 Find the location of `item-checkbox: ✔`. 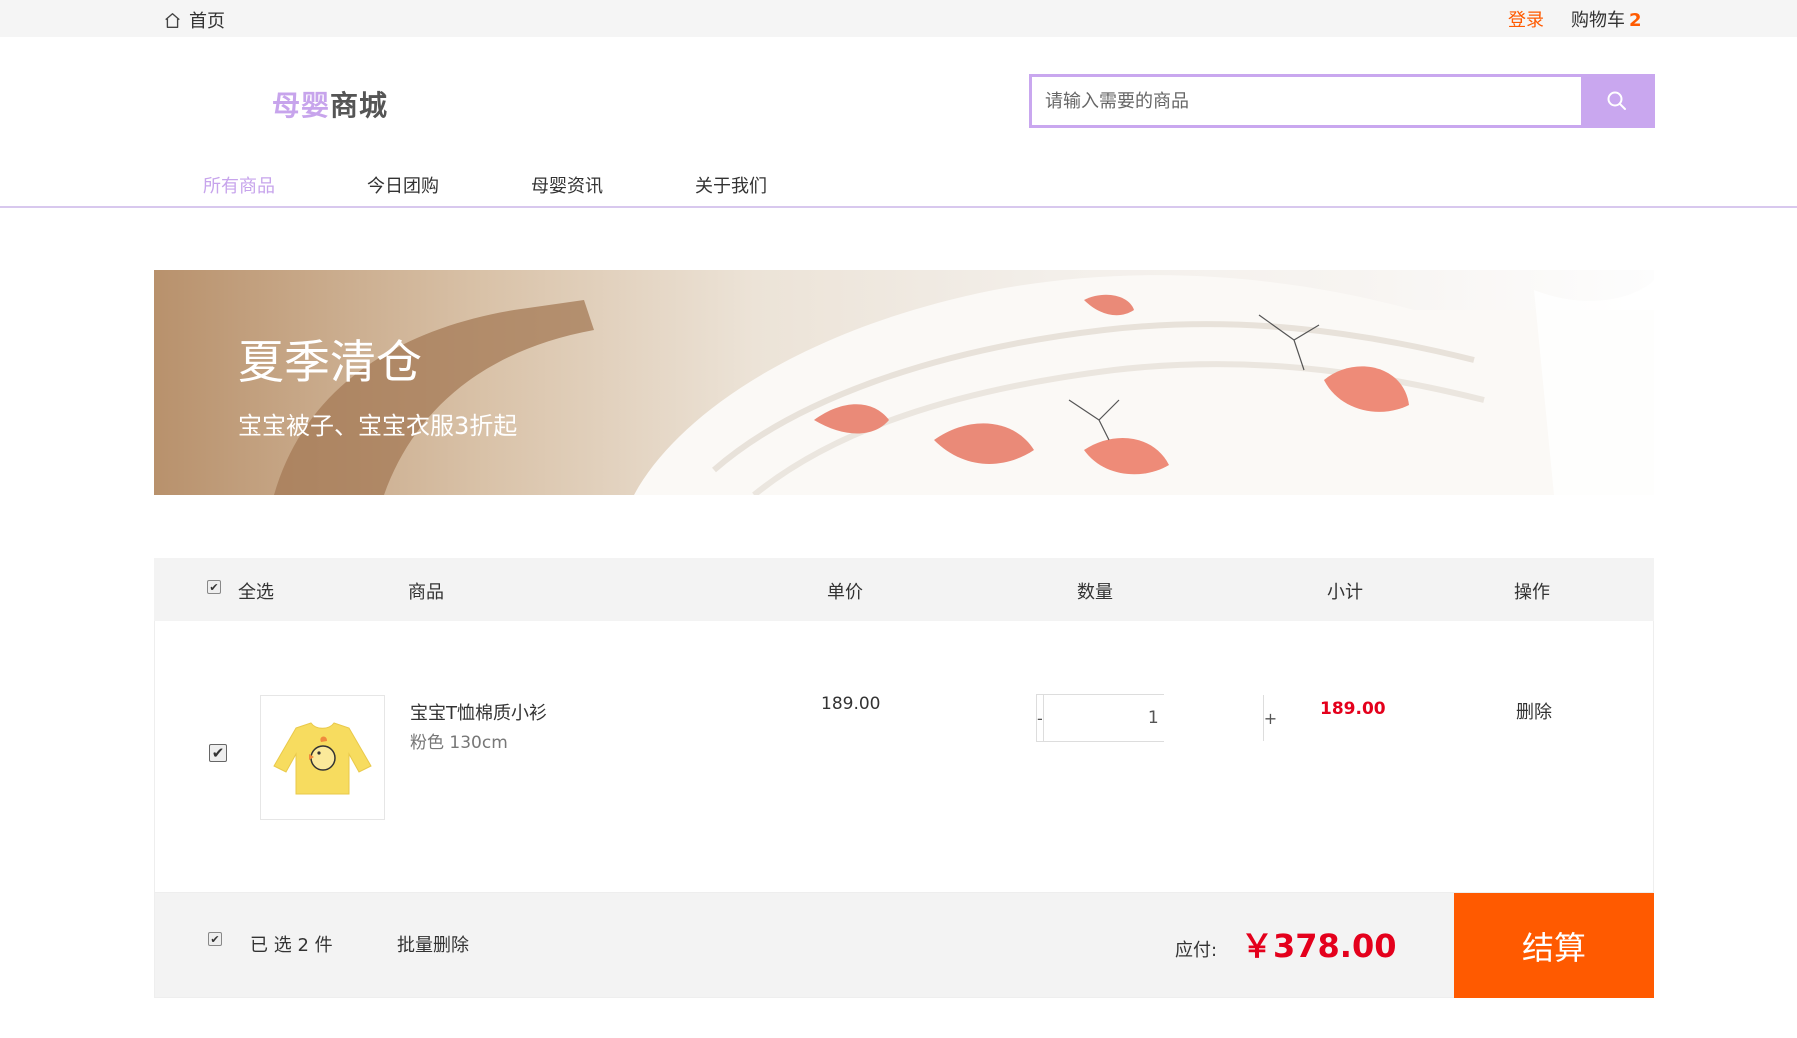

item-checkbox: ✔ is located at coordinates (218, 753).